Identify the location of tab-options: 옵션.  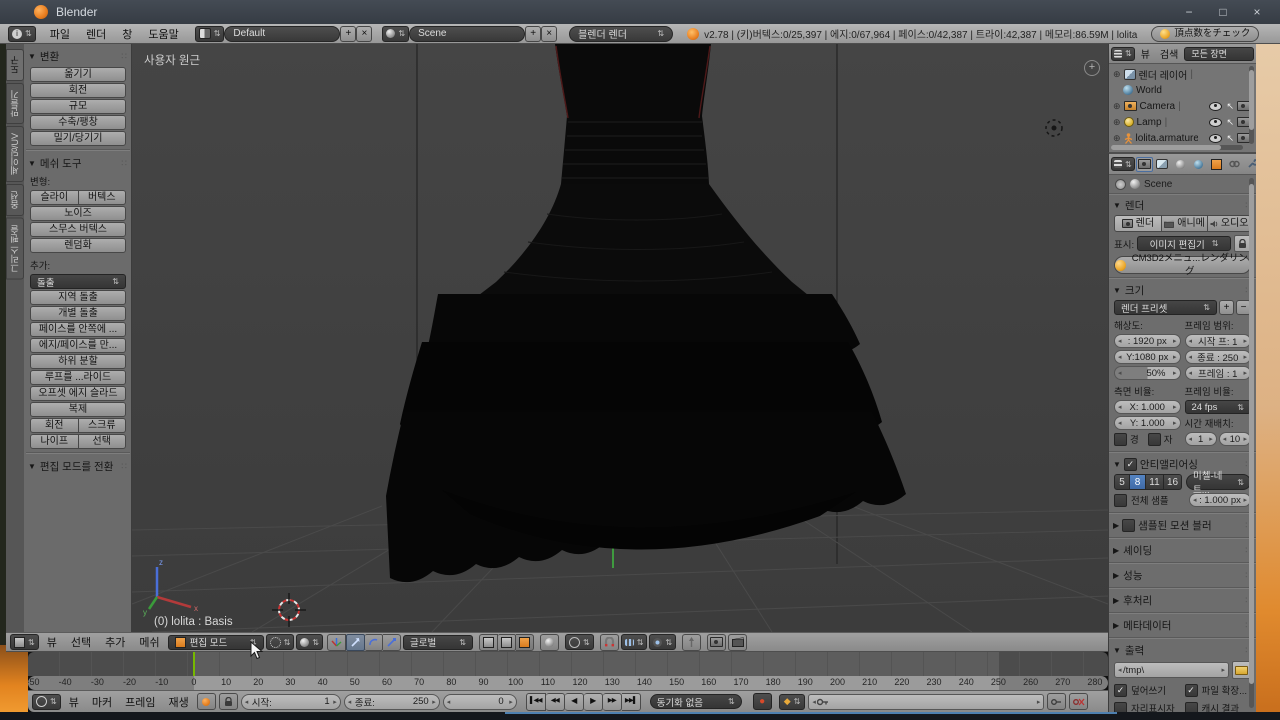
(15, 200).